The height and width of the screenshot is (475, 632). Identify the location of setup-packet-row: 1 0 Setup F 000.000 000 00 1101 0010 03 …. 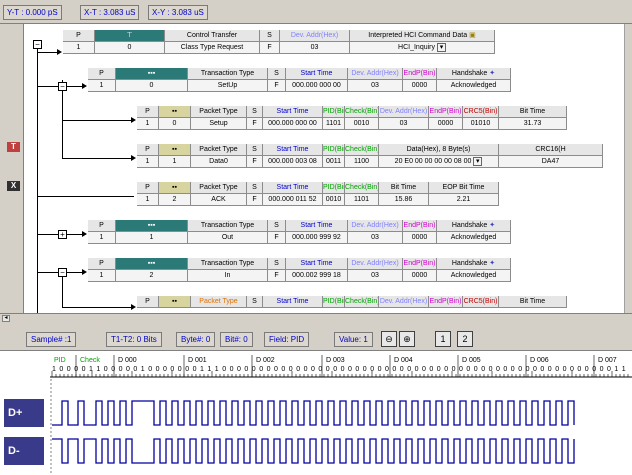
(352, 124).